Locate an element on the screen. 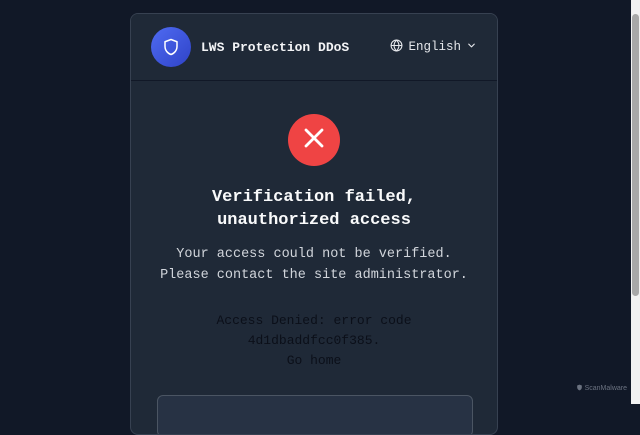 Image resolution: width=640 pixels, height=435 pixels. globe-icon is located at coordinates (396, 47).